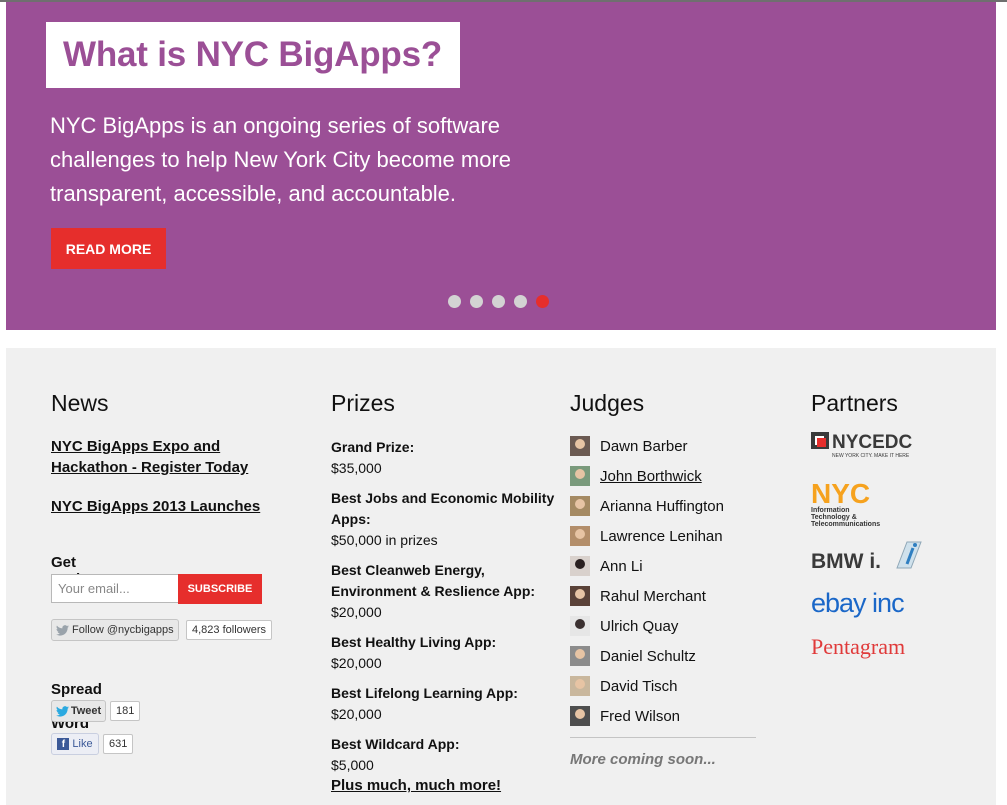 Image resolution: width=1007 pixels, height=805 pixels. I want to click on prize-item: Best Healthy Living App: $20,000, so click(446, 653).